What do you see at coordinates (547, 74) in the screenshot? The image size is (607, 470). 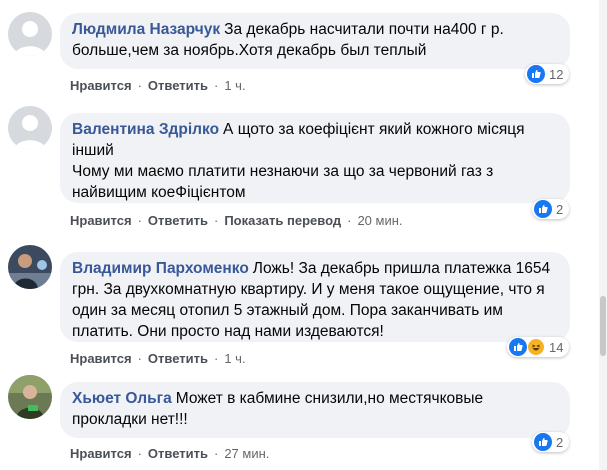 I see `reaction-summary: 12` at bounding box center [547, 74].